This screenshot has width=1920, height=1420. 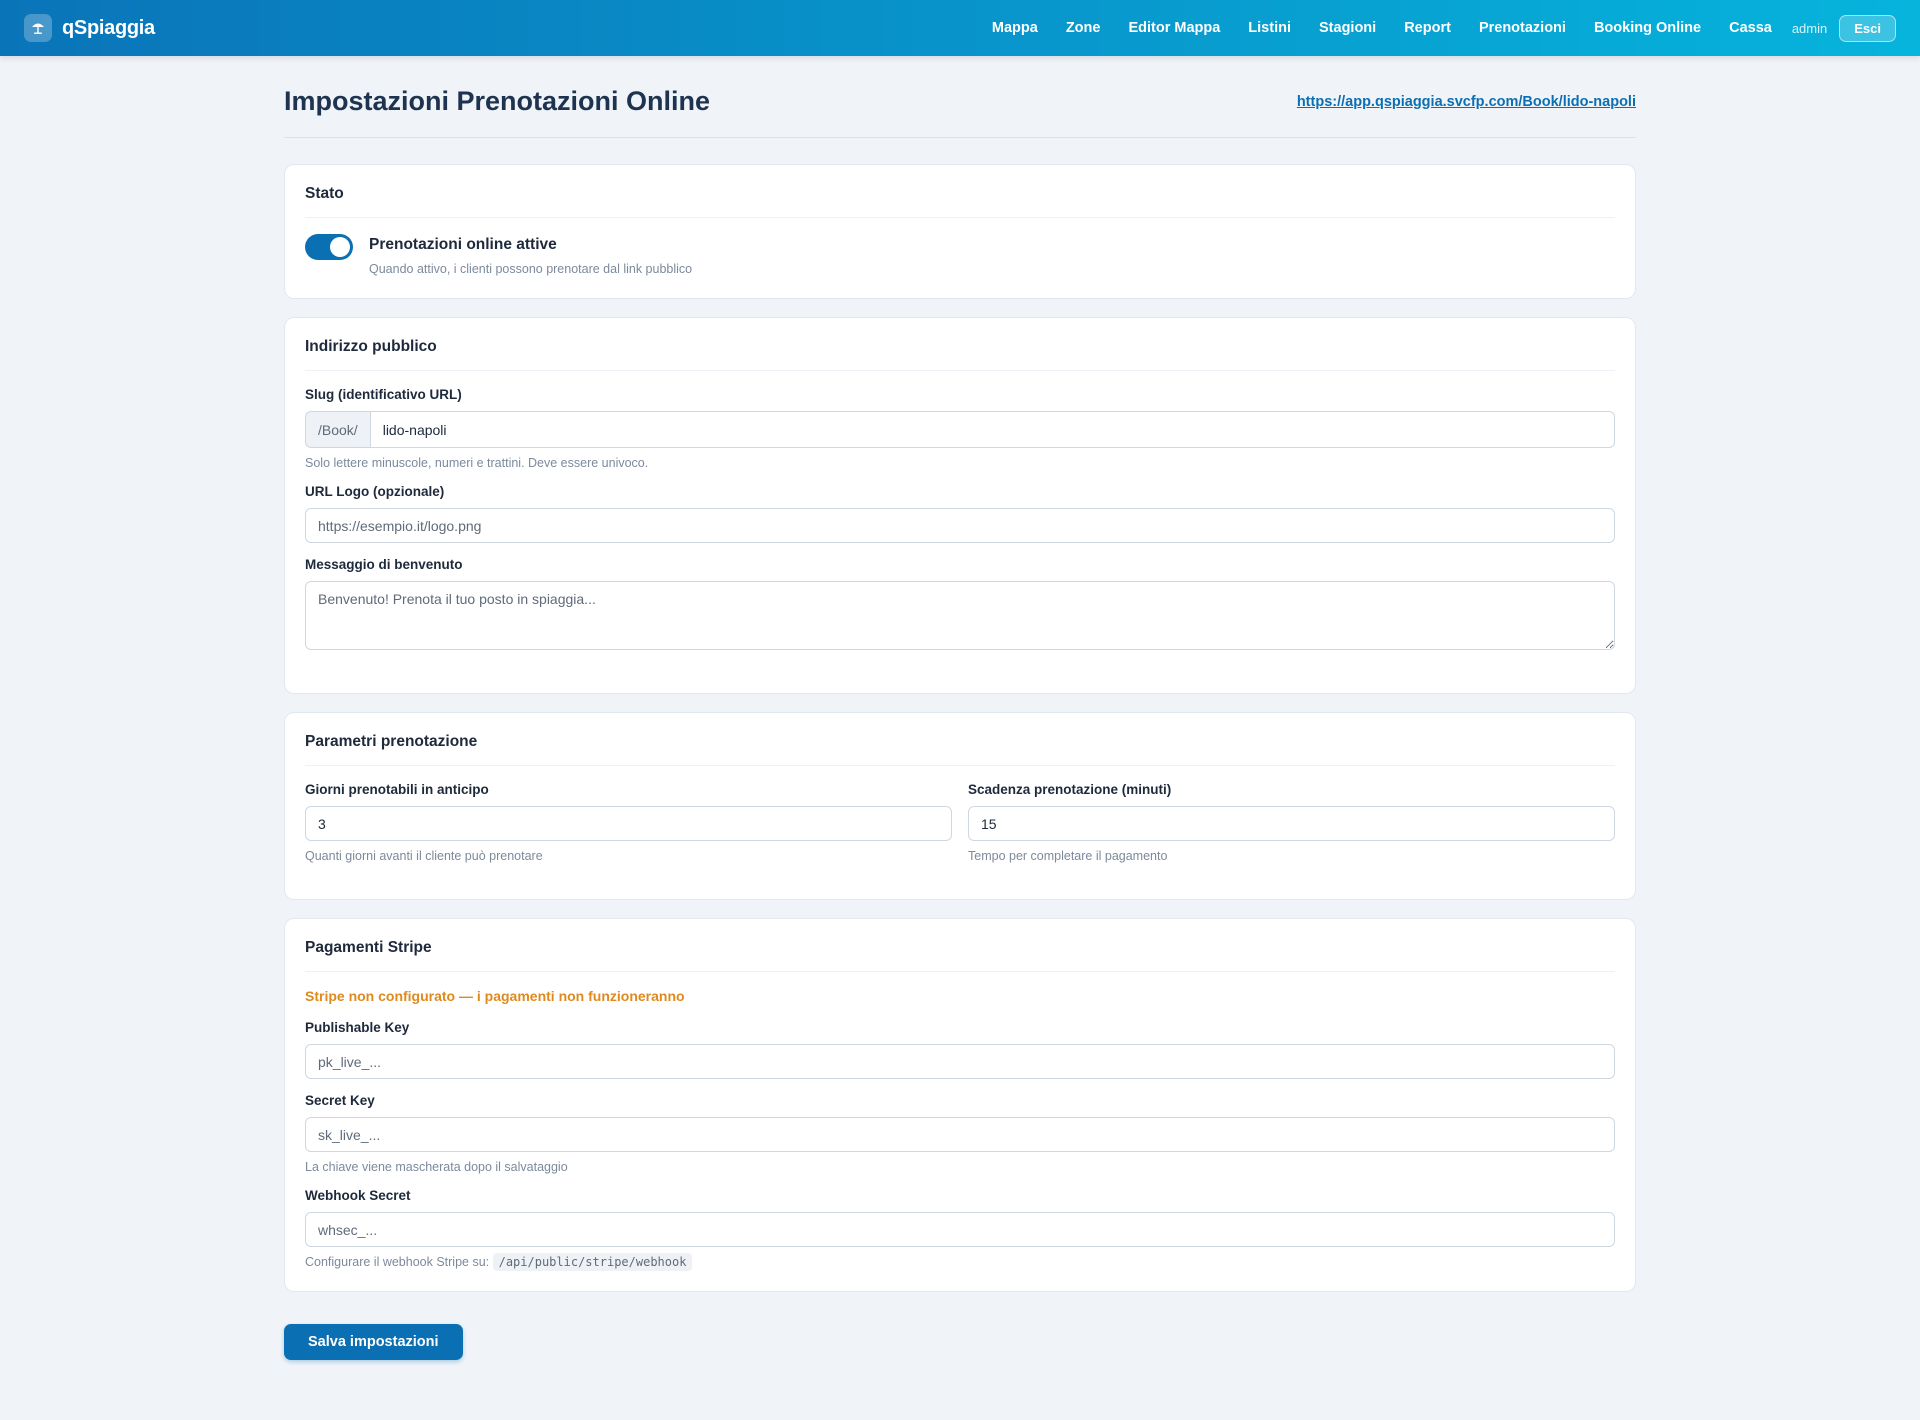 I want to click on publishable-key-field: Publishable Key, so click(x=960, y=1049).